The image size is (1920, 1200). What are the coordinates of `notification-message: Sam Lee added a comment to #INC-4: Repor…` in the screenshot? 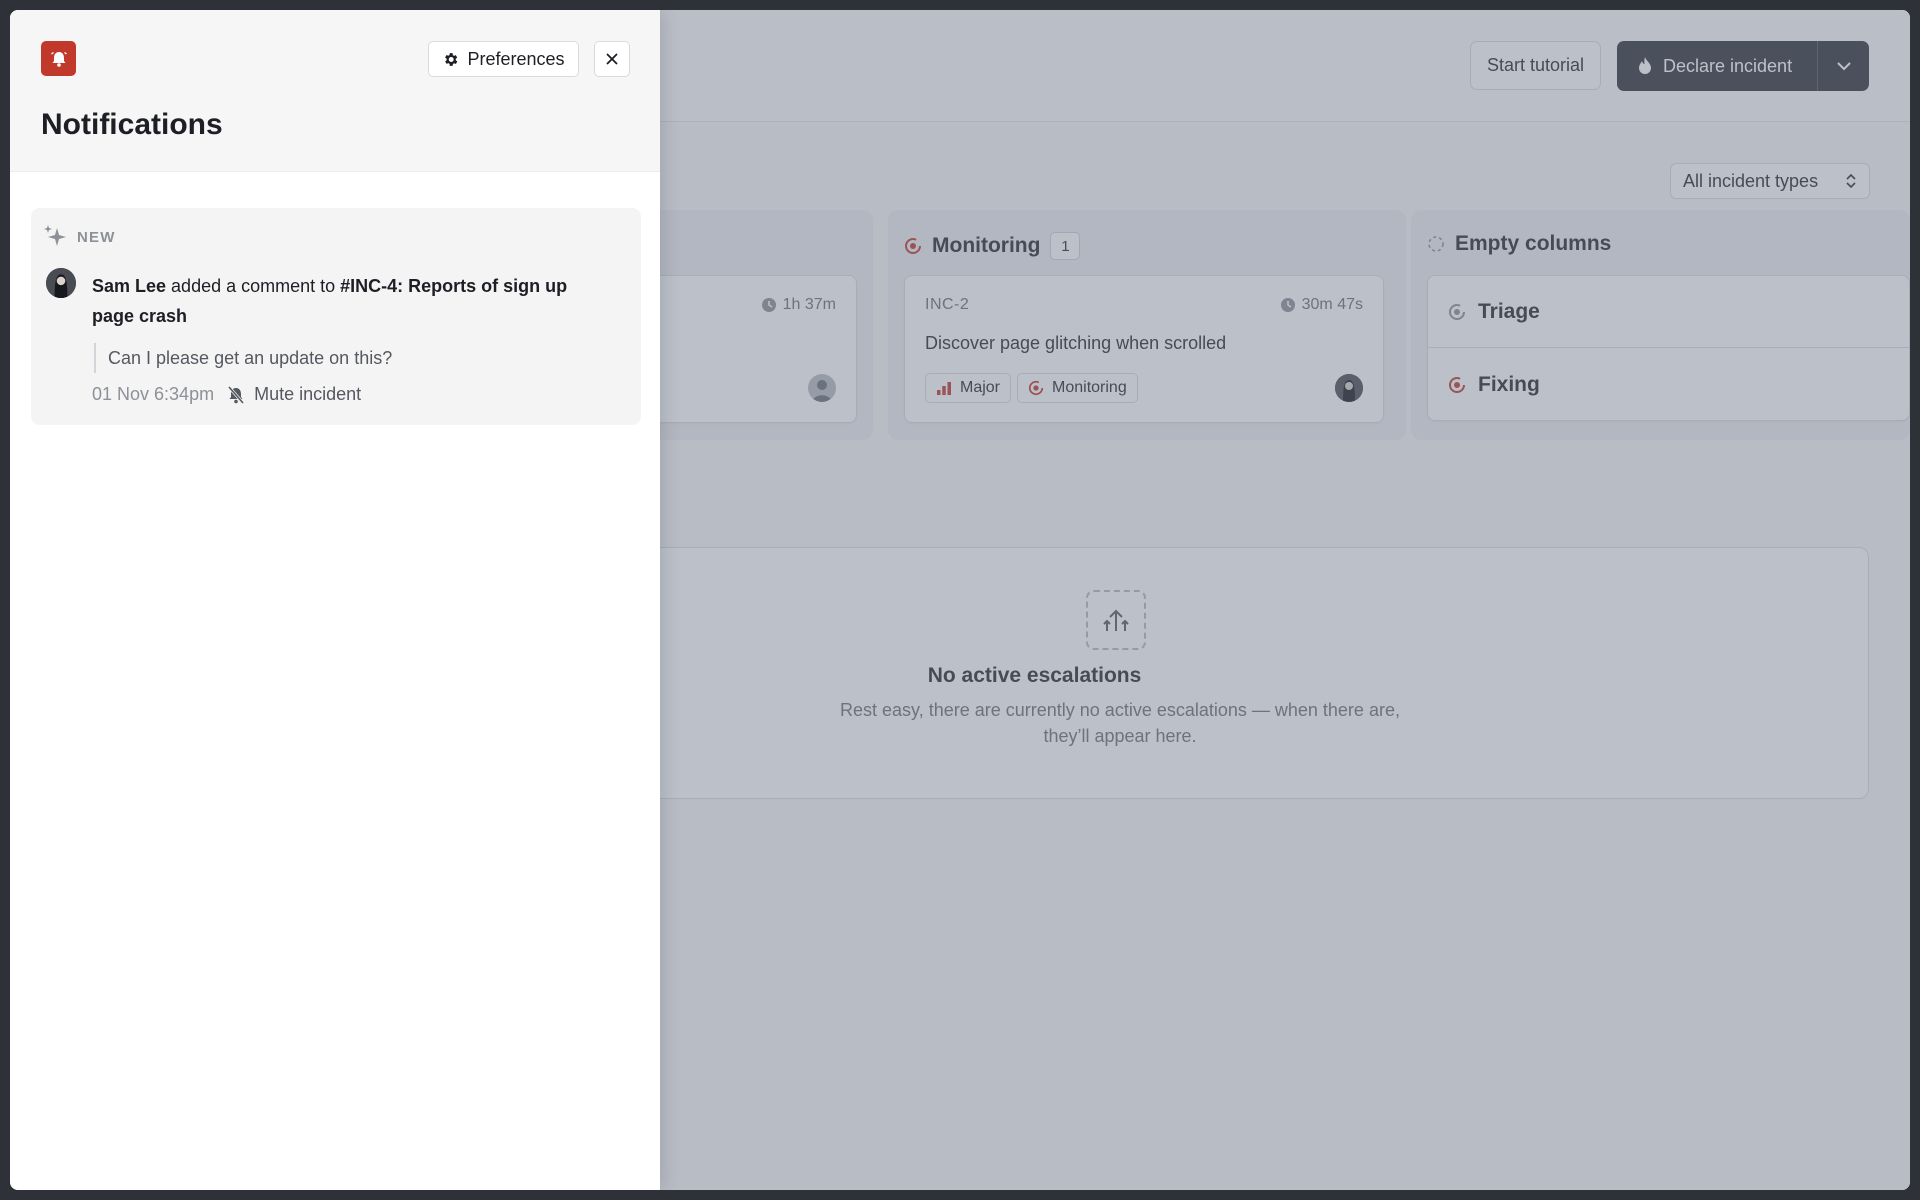 It's located at (352, 301).